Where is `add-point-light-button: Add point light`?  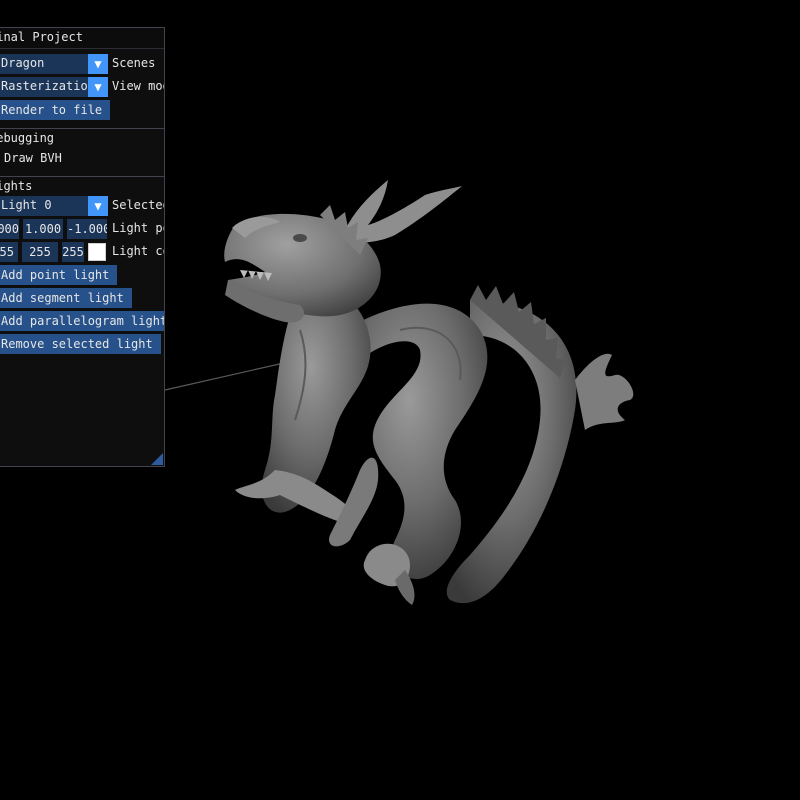
add-point-light-button: Add point light is located at coordinates (59, 275).